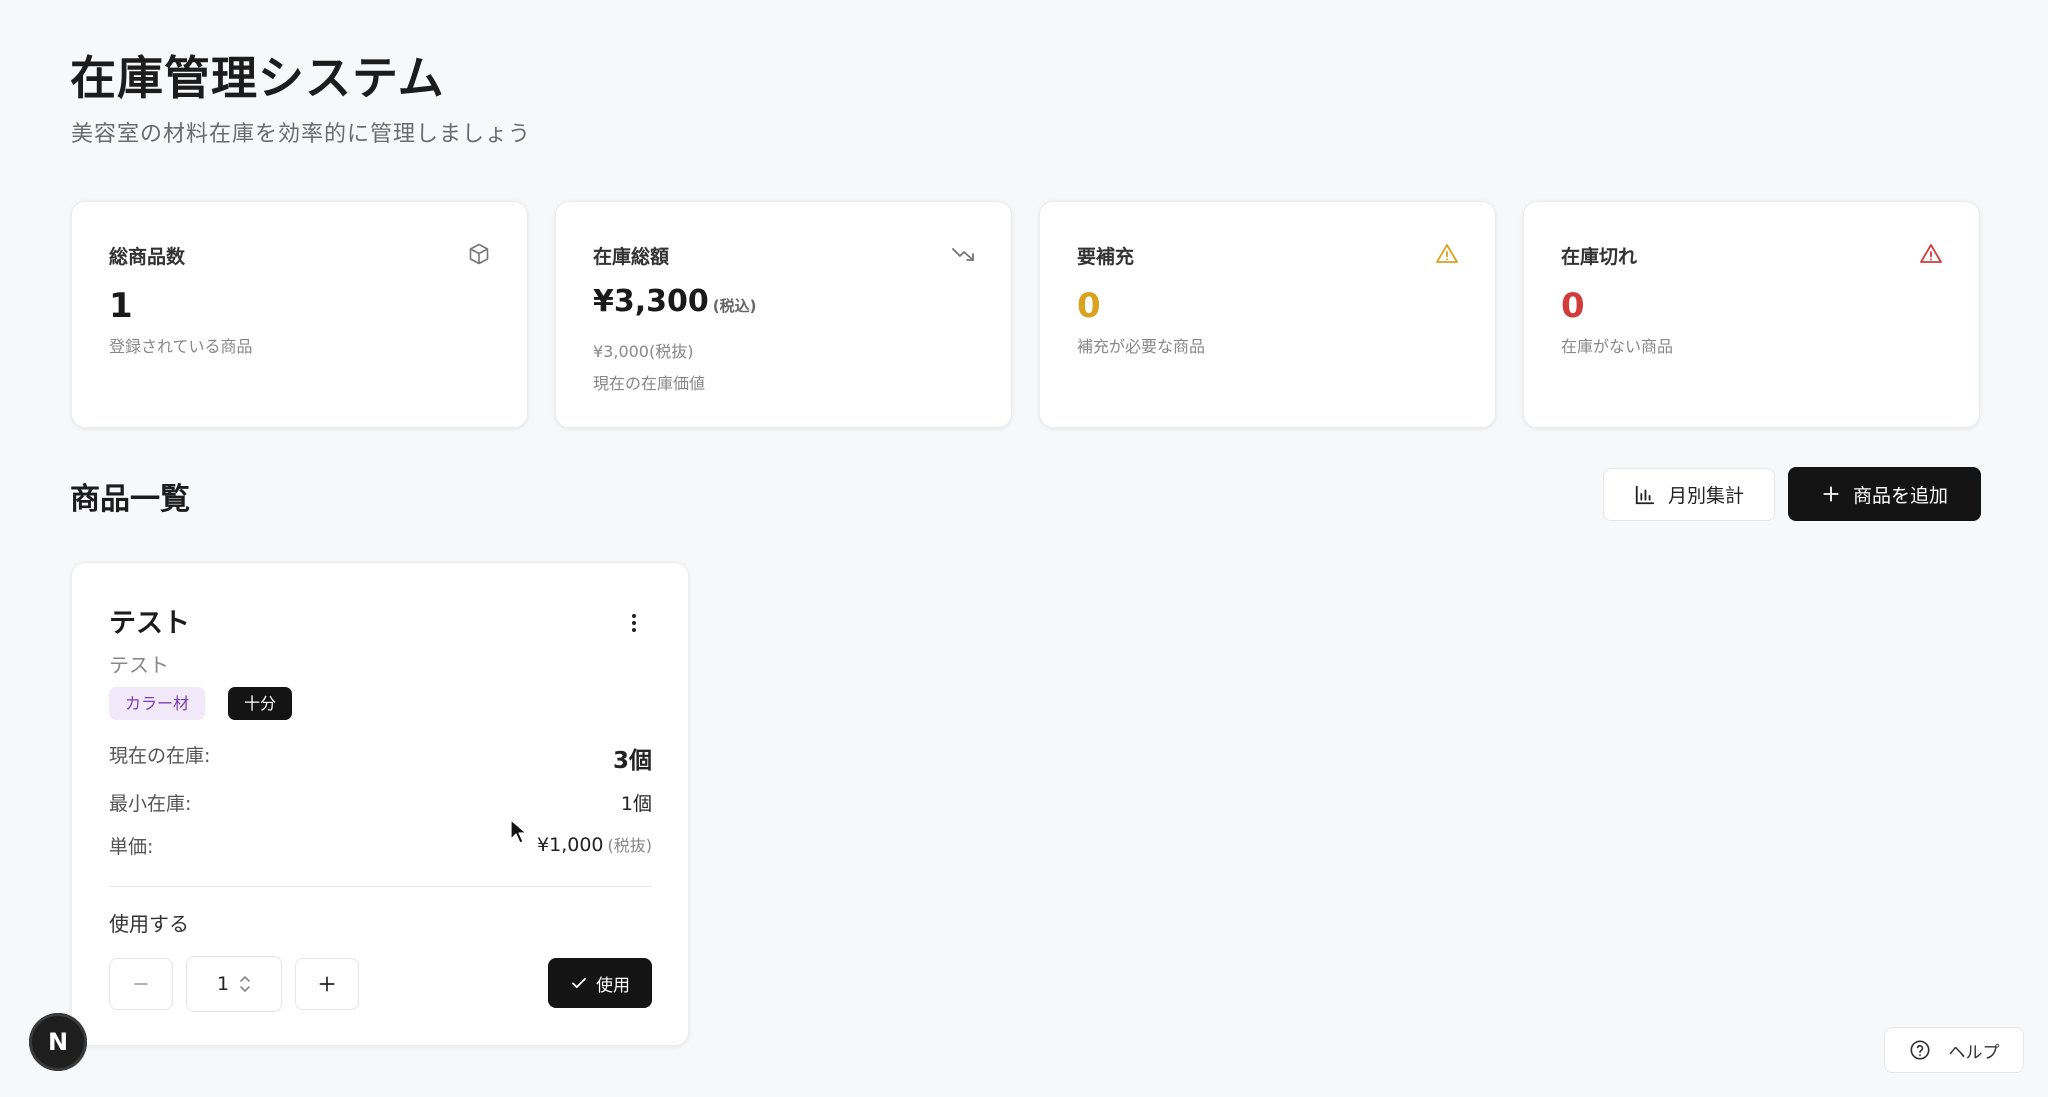  I want to click on monthly-summary-label: 月別集計, so click(1705, 496).